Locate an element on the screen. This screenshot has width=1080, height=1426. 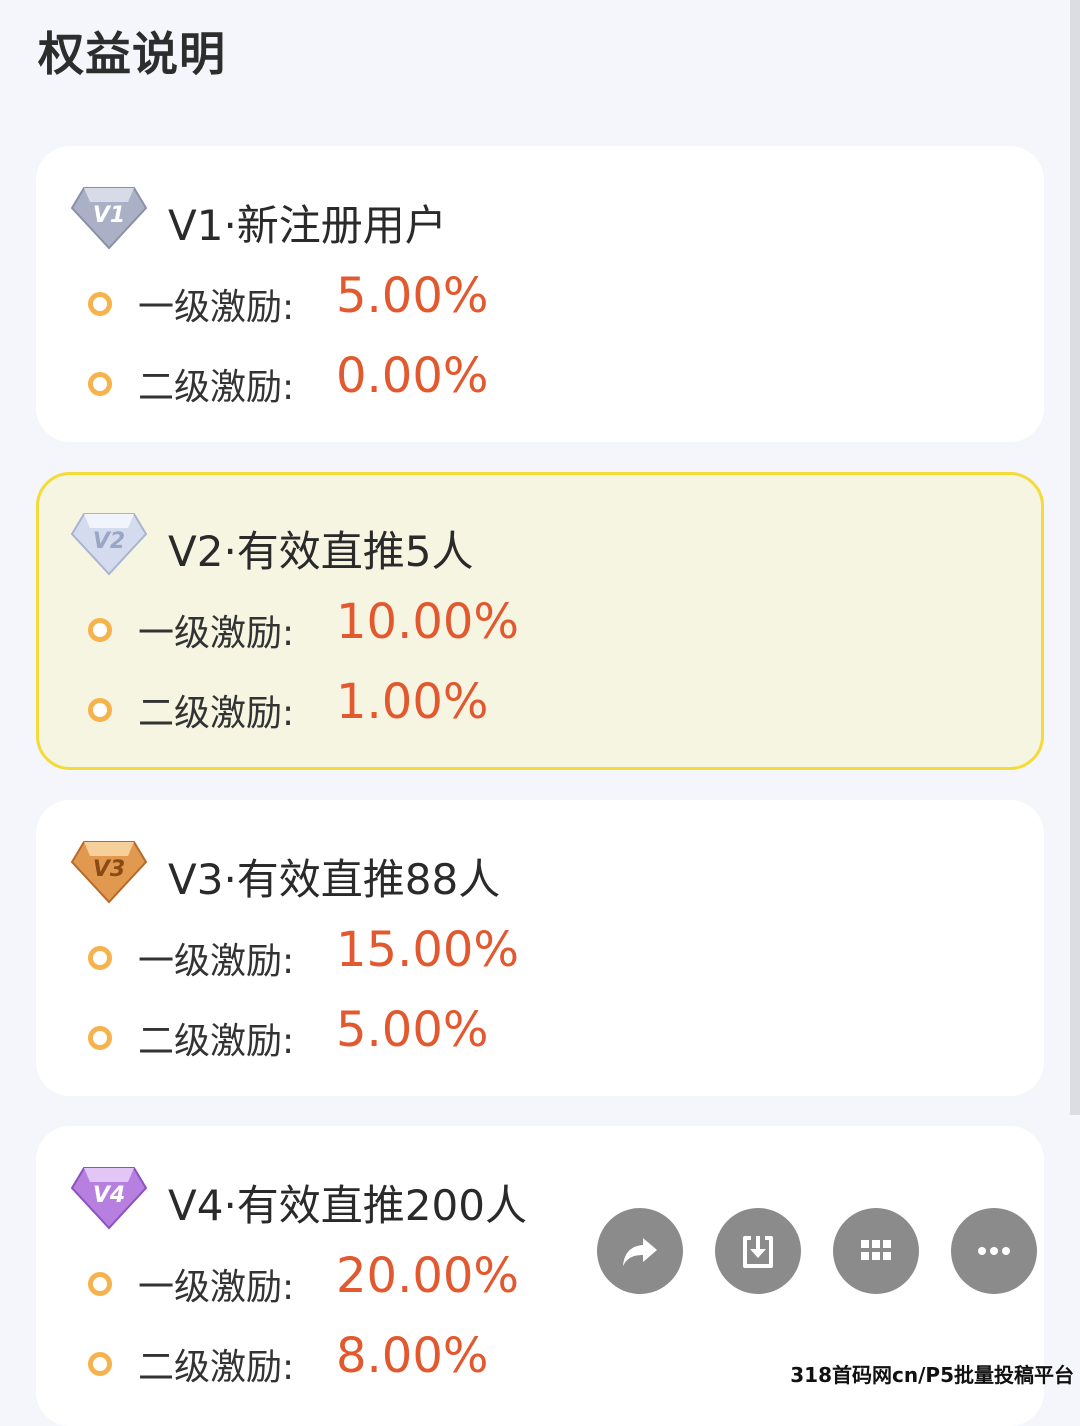
scrollbar is located at coordinates (1075, 557).